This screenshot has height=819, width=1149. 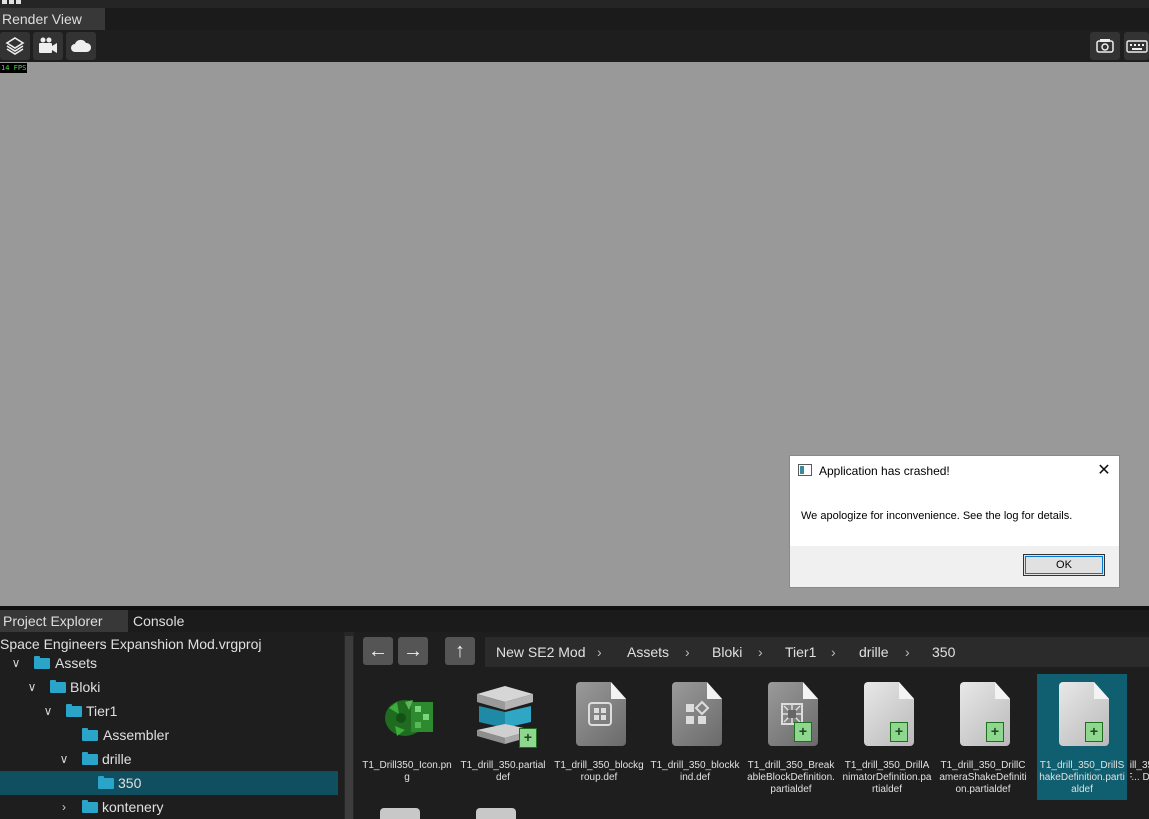 What do you see at coordinates (954, 566) in the screenshot?
I see `dialog-footer: OK` at bounding box center [954, 566].